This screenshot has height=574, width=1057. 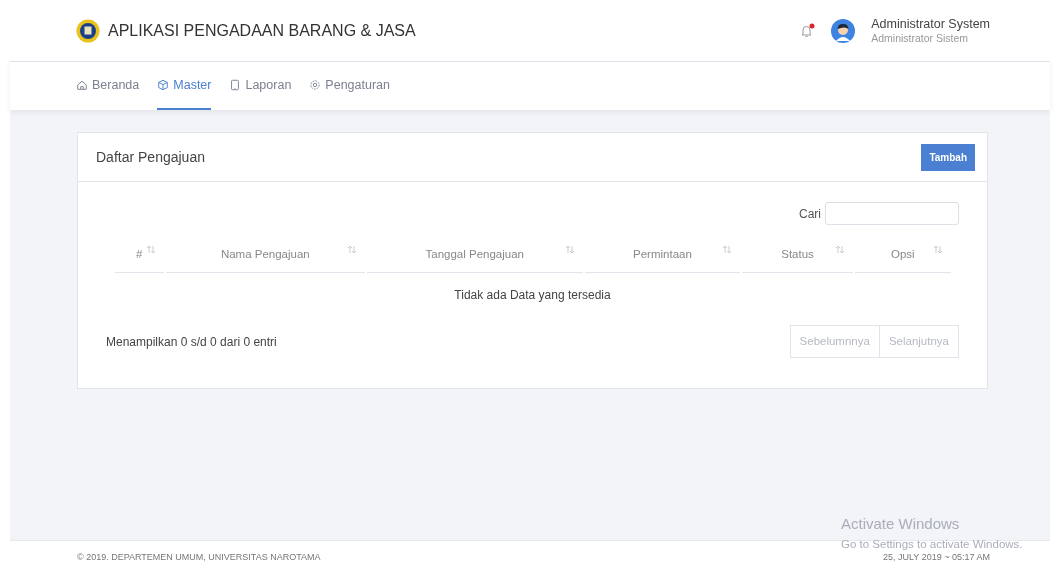 I want to click on column-header: Permintaan, so click(x=662, y=255).